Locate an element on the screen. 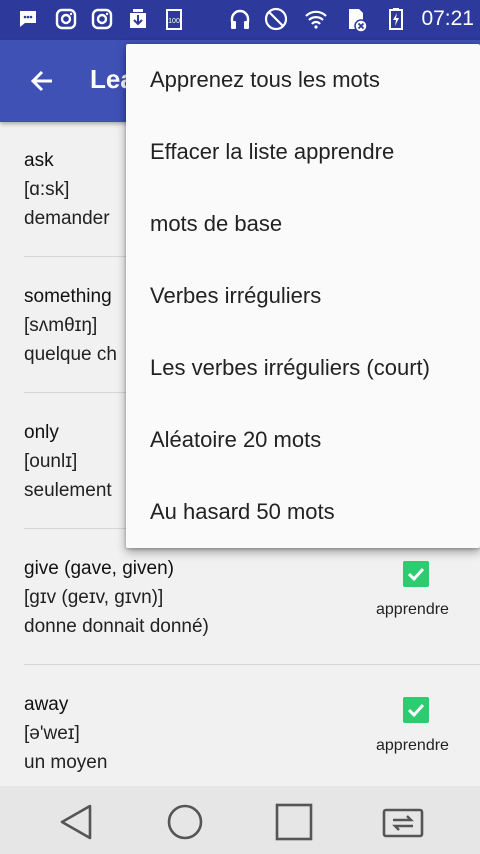 Image resolution: width=480 pixels, height=854 pixels. translation-text: un moyen is located at coordinates (66, 762).